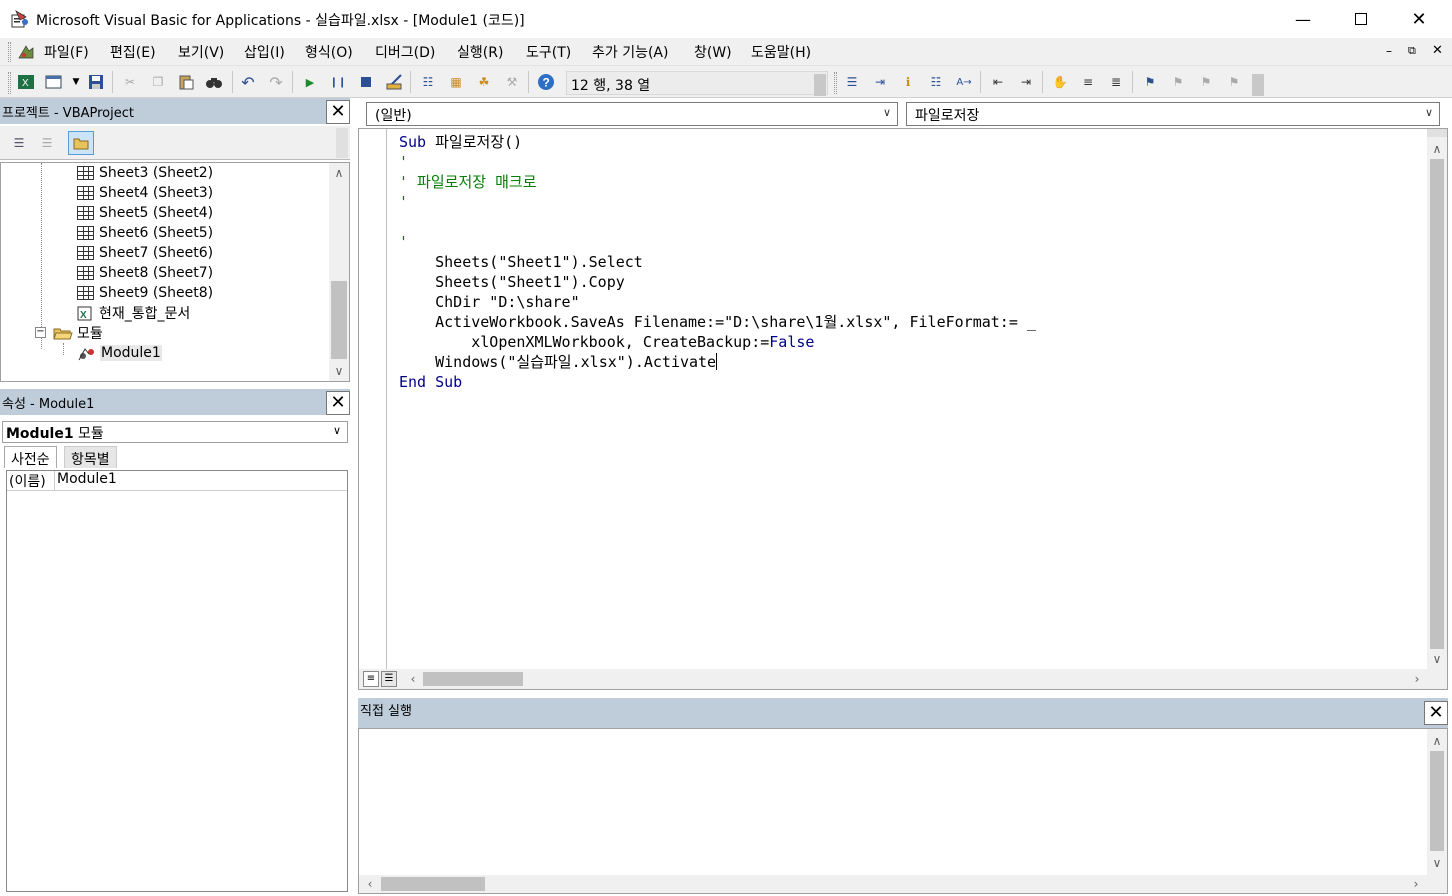 Image resolution: width=1452 pixels, height=896 pixels. Describe the element at coordinates (133, 313) in the screenshot. I see `tree-item-thisworkbook: X 현재_통합_문서` at that location.